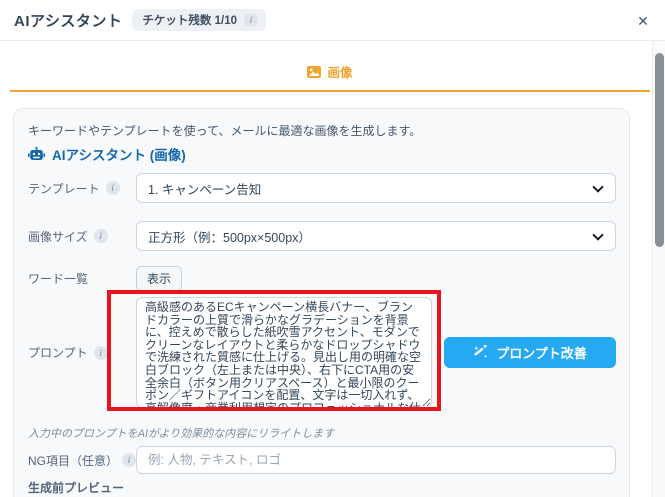 Image resolution: width=665 pixels, height=497 pixels. Describe the element at coordinates (480, 352) in the screenshot. I see `magic-wand-icon` at that location.